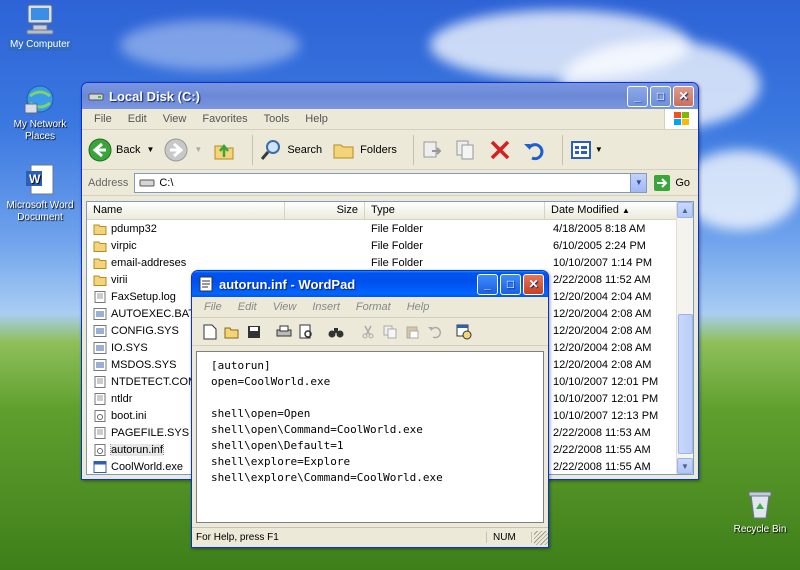  Describe the element at coordinates (466, 150) in the screenshot. I see `copy-to-button` at that location.